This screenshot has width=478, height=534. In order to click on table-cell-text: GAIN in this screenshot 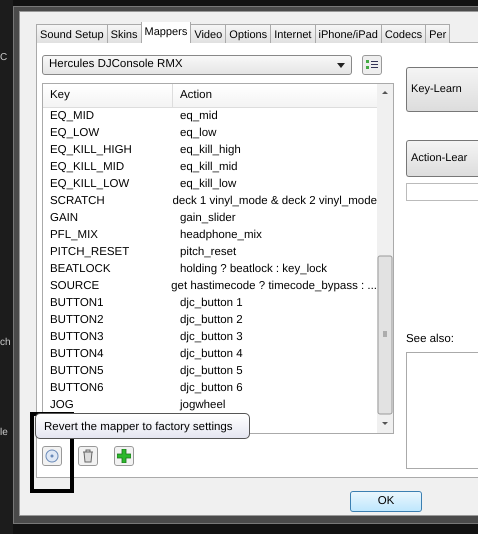, I will do `click(64, 218)`.